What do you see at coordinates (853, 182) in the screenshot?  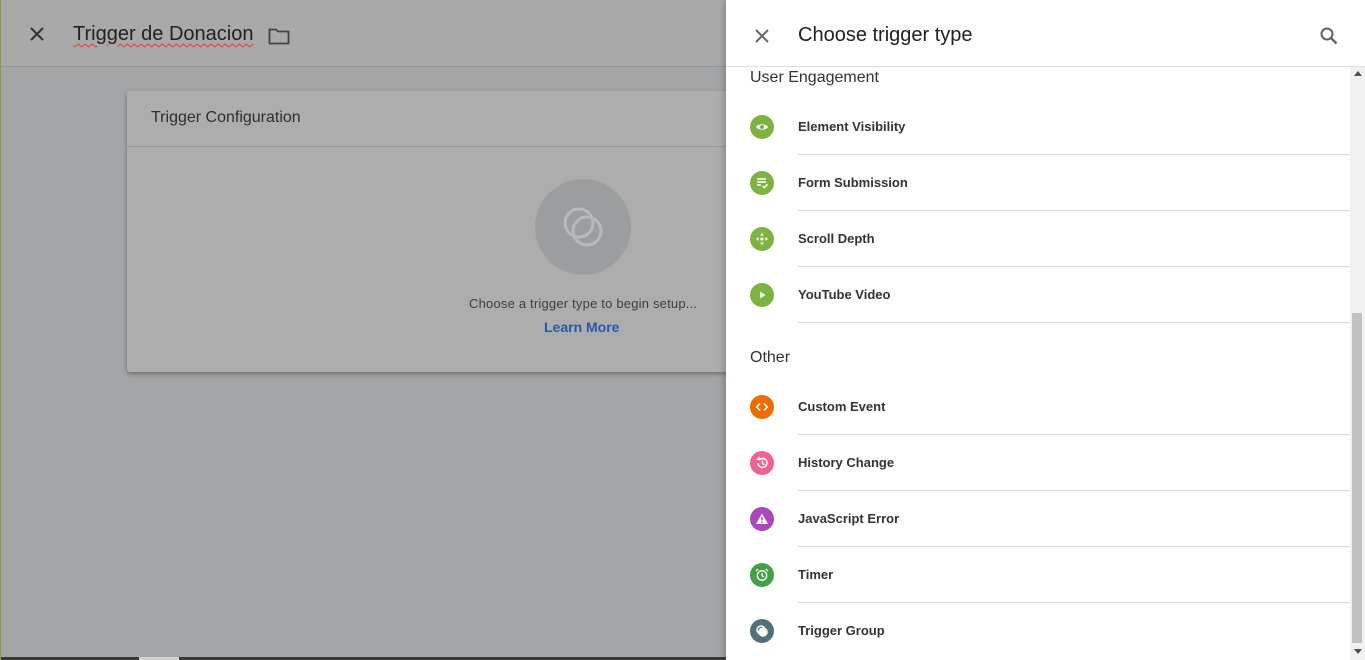 I see `trigger-type-label: Form Submission` at bounding box center [853, 182].